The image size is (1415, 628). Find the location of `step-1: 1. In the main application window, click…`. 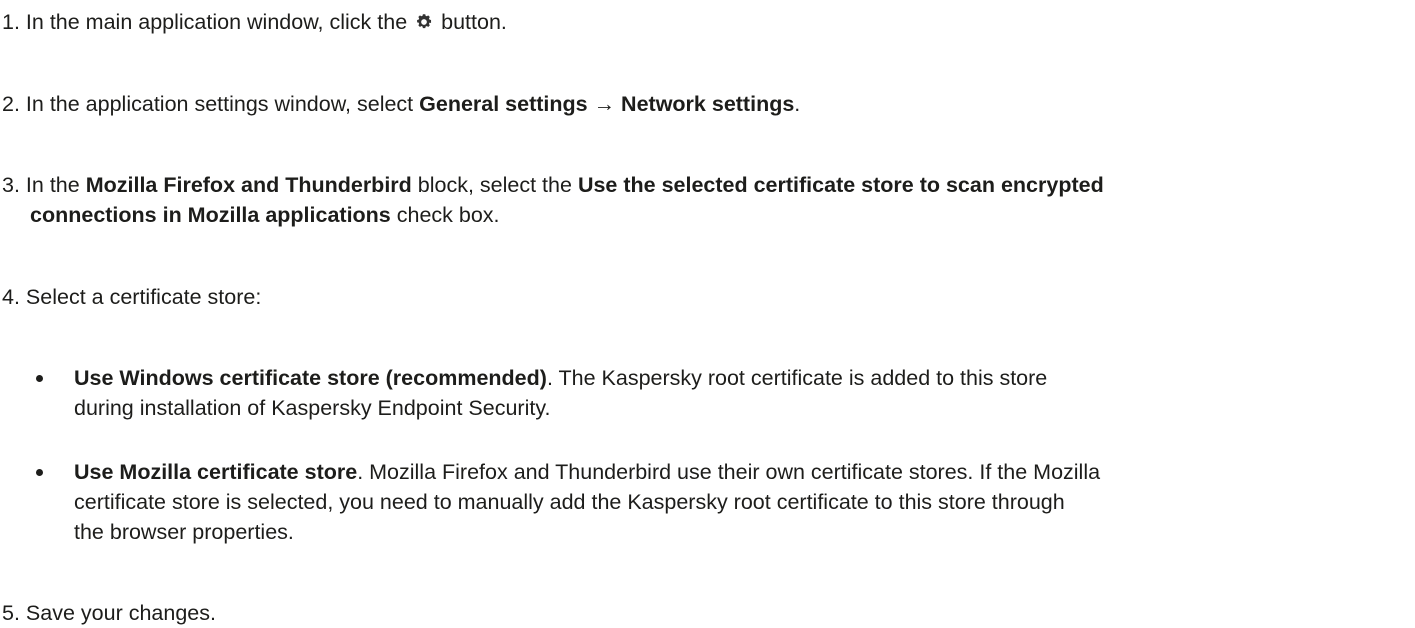

step-1: 1. In the main application window, click… is located at coordinates (704, 22).